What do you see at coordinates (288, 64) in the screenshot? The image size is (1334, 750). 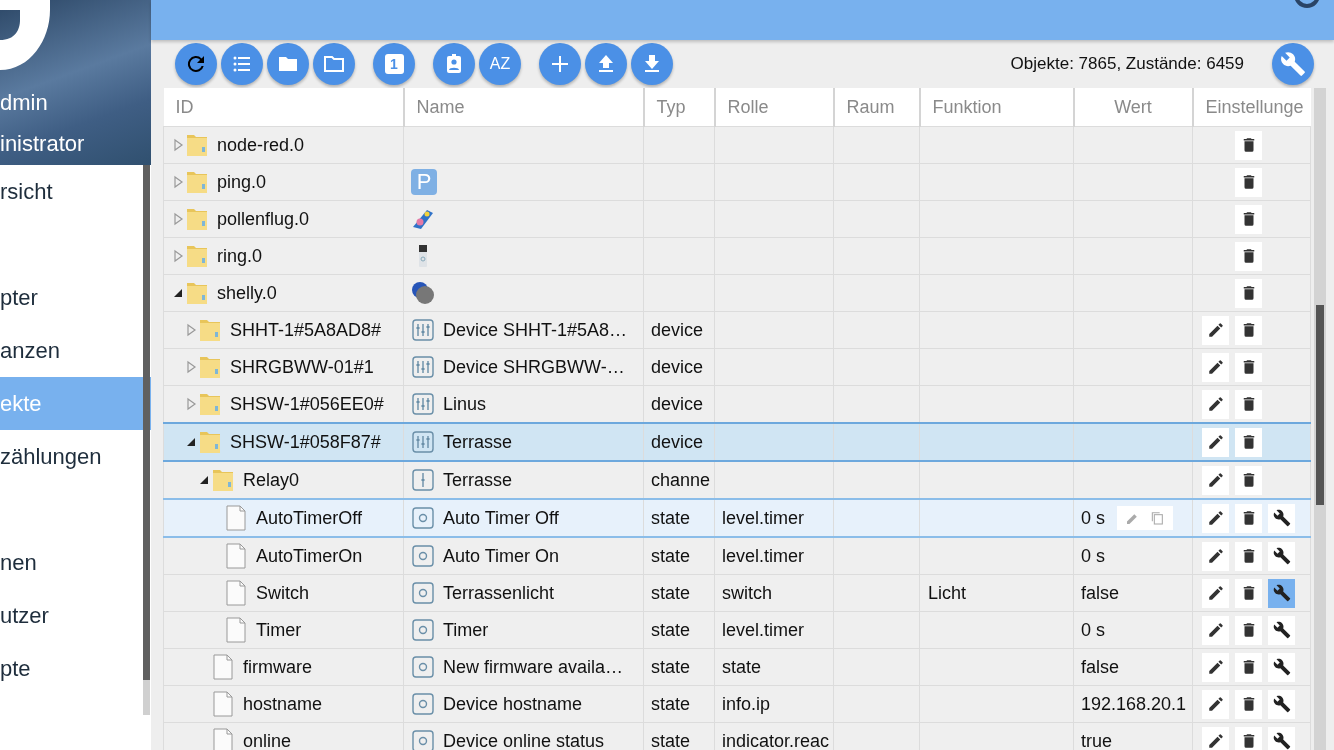 I see `folder-button` at bounding box center [288, 64].